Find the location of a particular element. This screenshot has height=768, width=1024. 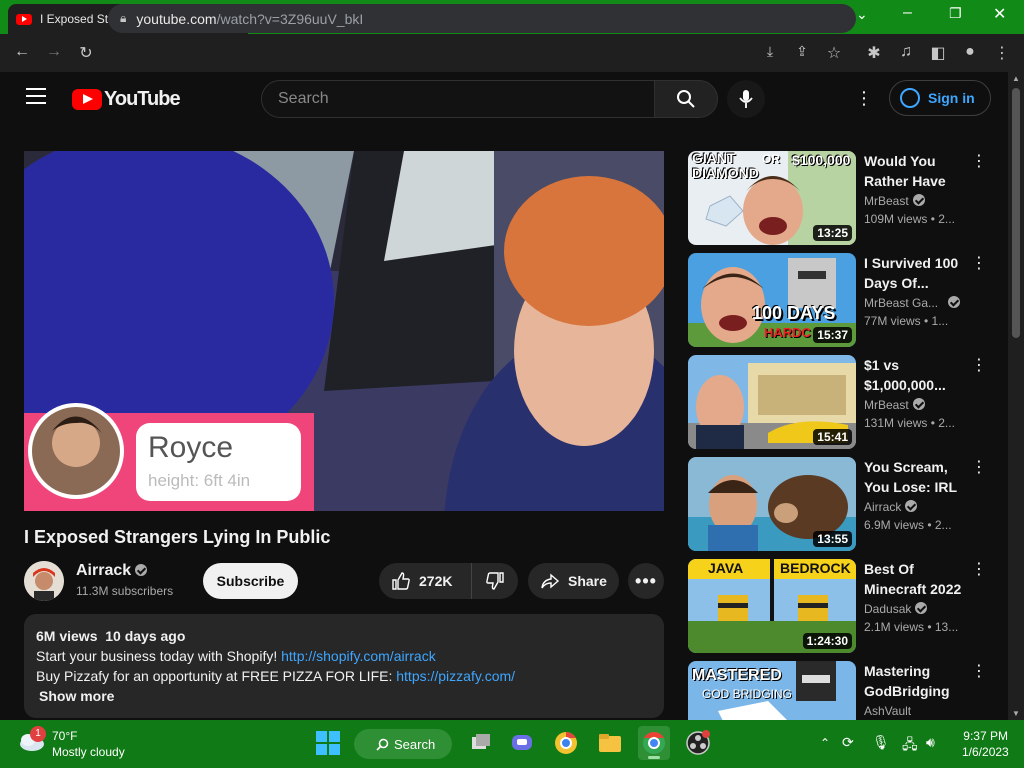

window-close-icon: ✕ is located at coordinates (999, 14).